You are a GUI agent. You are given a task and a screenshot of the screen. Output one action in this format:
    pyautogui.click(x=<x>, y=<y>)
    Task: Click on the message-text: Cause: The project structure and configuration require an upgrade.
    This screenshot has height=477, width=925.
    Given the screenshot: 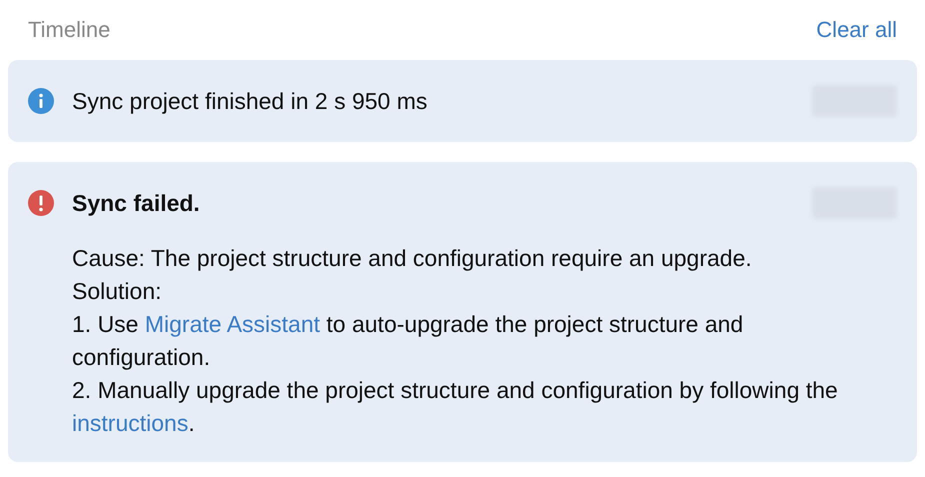 What is the action you would take?
    pyautogui.click(x=412, y=258)
    